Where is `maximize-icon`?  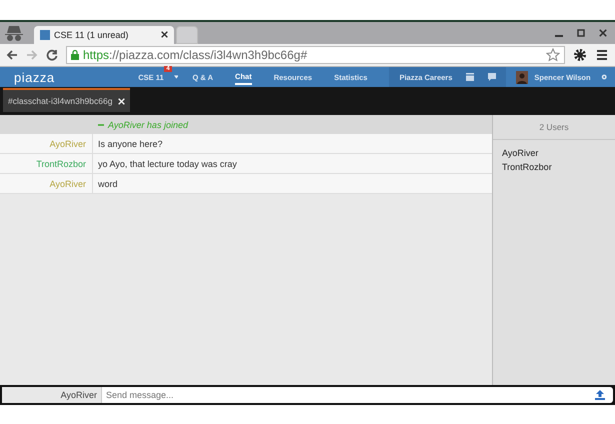
maximize-icon is located at coordinates (581, 33).